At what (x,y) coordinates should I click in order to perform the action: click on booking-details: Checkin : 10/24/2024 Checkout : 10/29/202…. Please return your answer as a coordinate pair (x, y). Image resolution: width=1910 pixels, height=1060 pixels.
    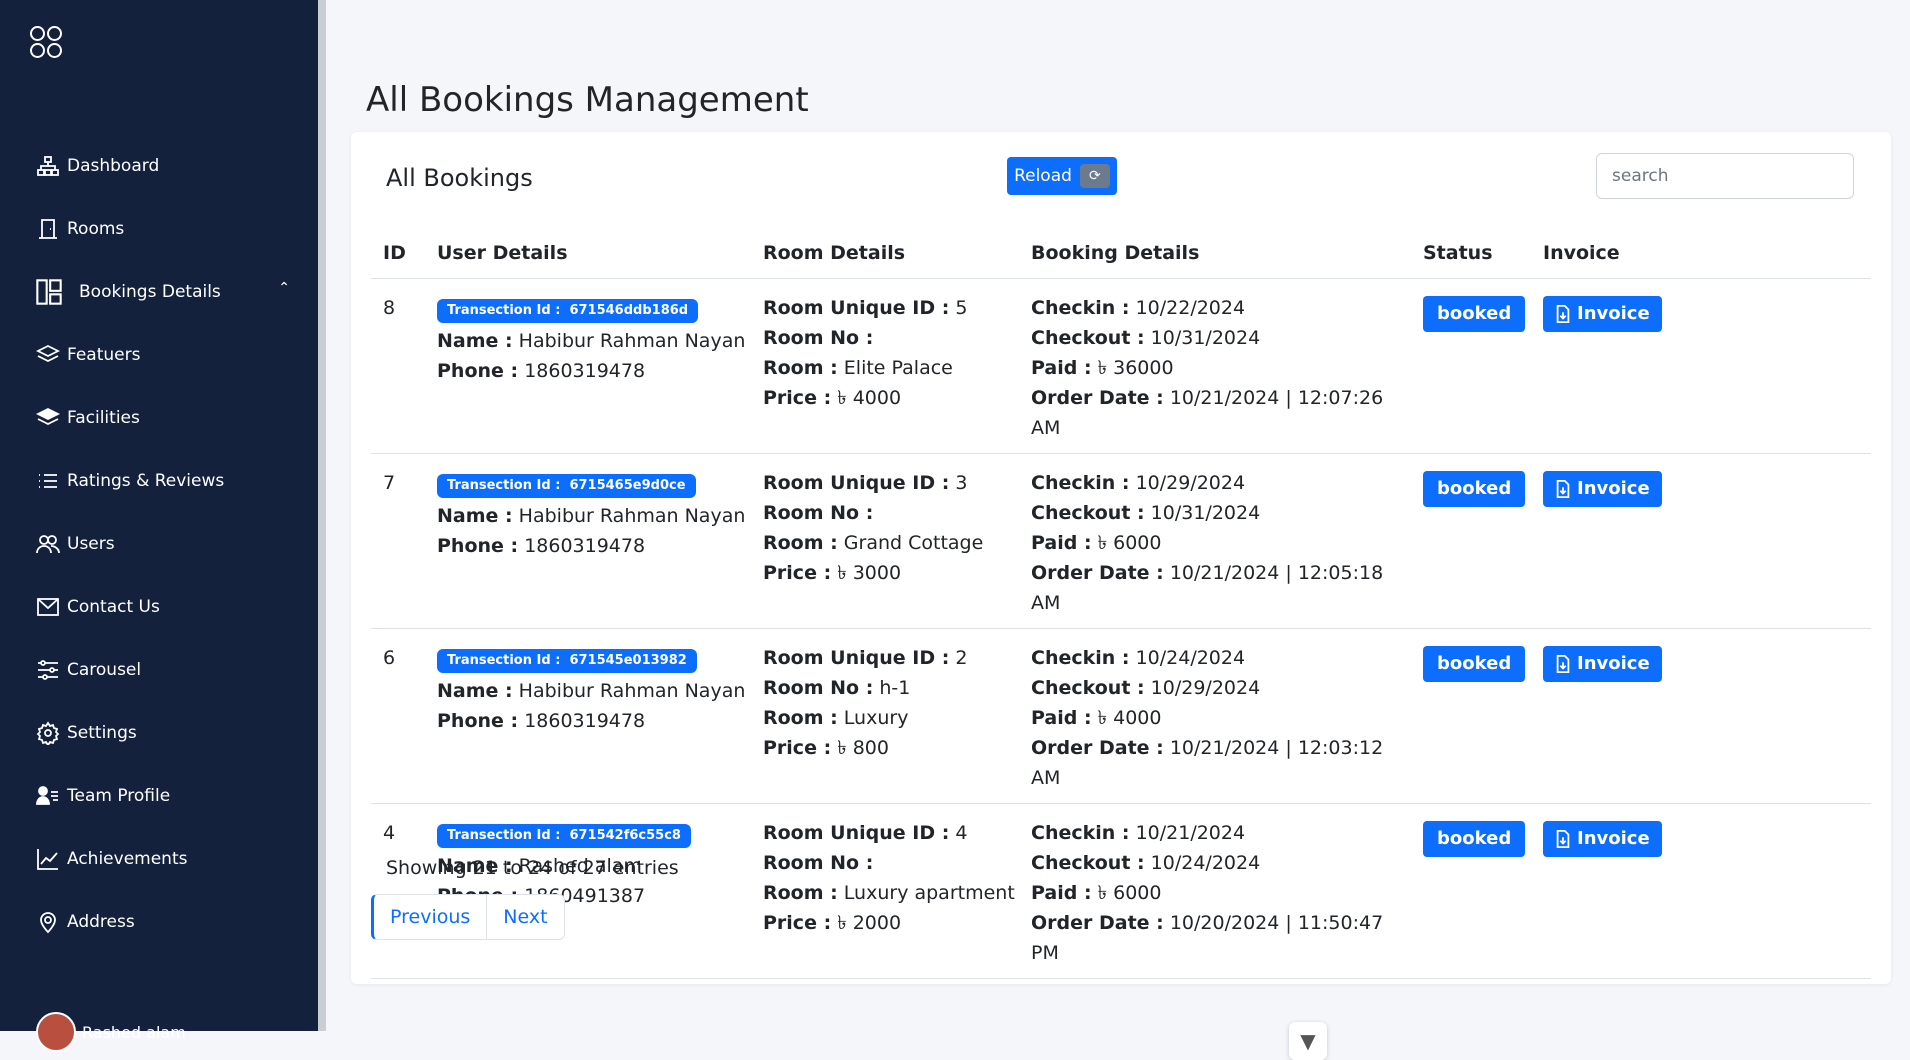
    Looking at the image, I should click on (1215, 716).